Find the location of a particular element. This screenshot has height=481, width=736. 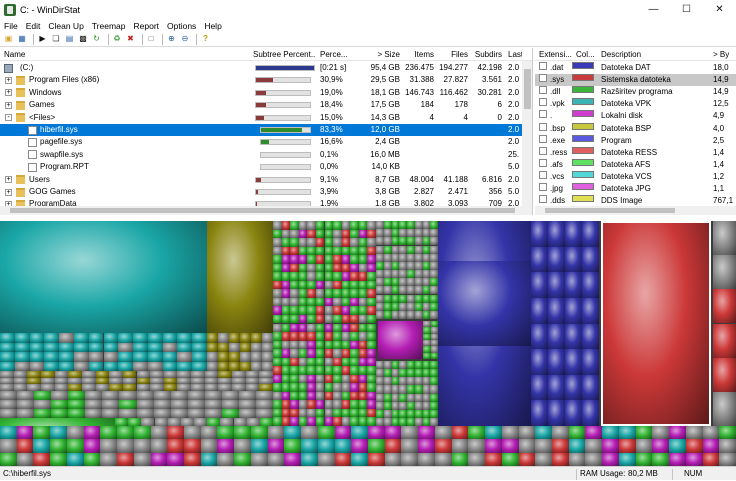

expand-collapse-icon: + is located at coordinates (8, 105).